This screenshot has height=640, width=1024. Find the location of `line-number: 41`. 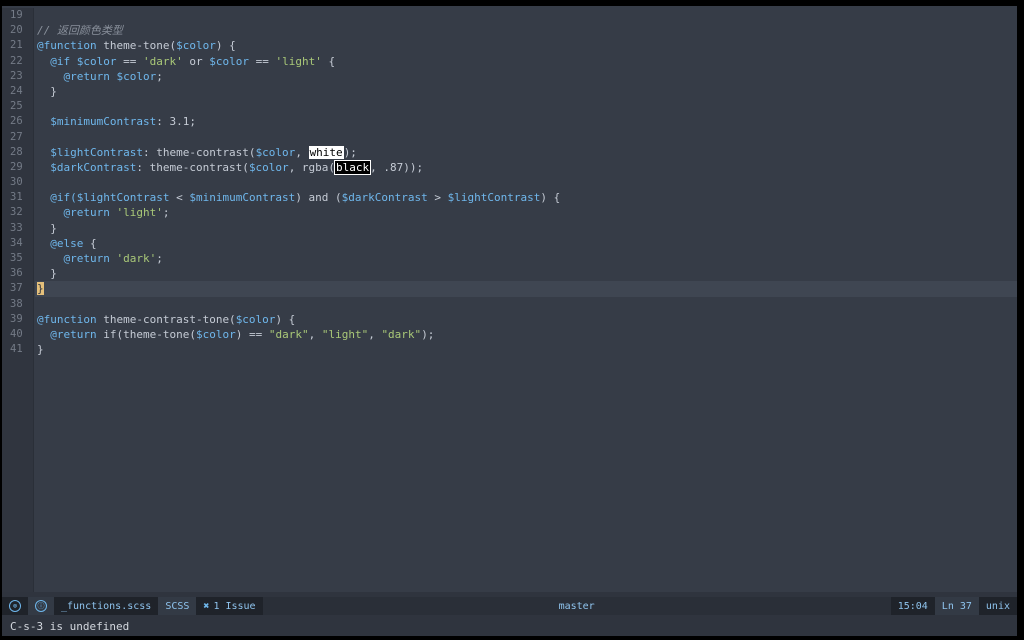

line-number: 41 is located at coordinates (16, 349).